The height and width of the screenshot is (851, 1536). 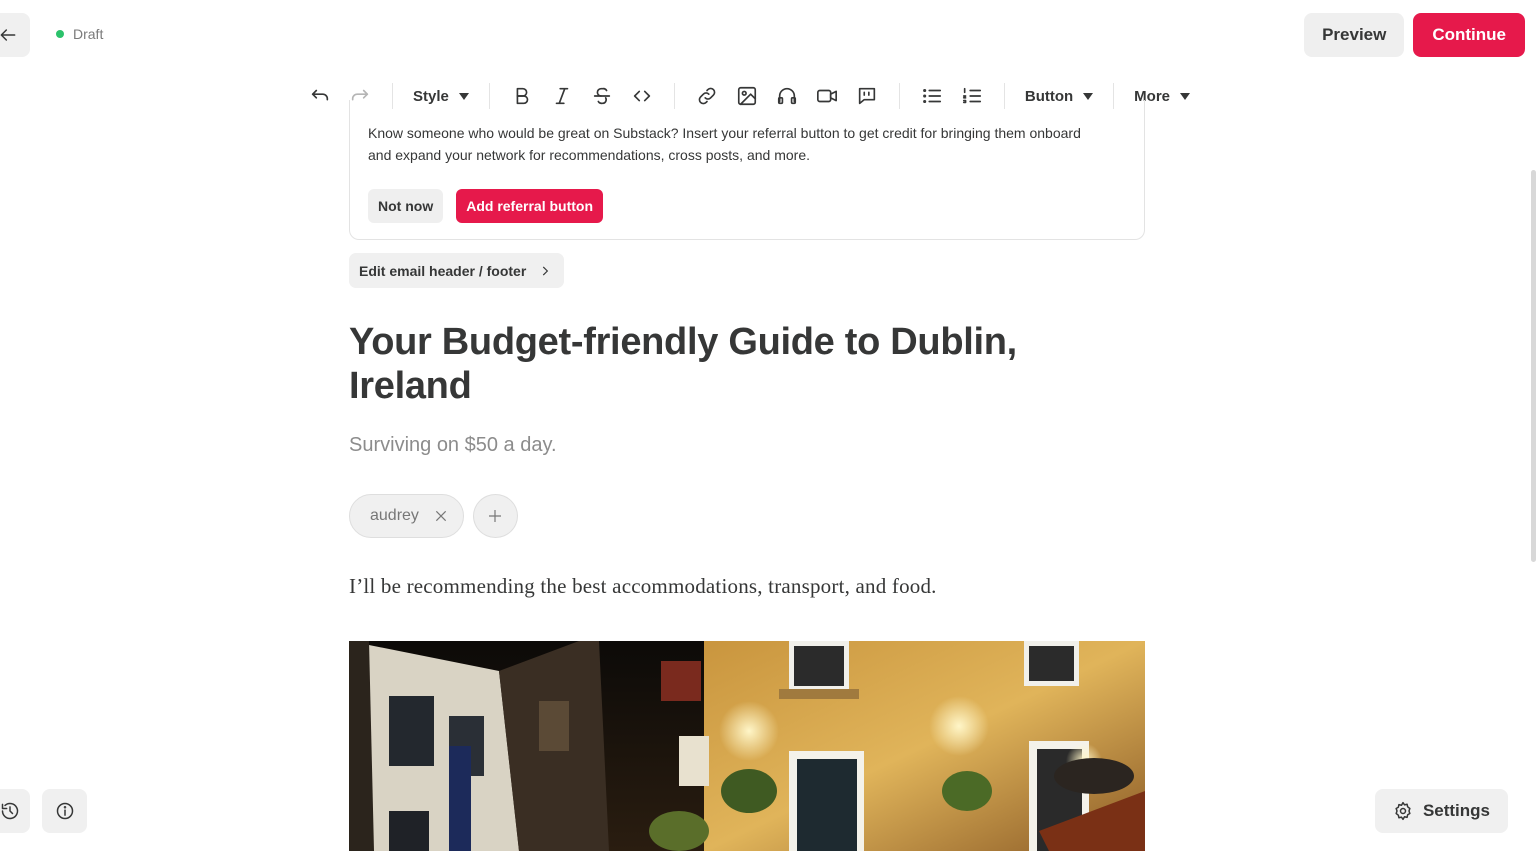 What do you see at coordinates (8, 35) in the screenshot?
I see `arrow-left-icon` at bounding box center [8, 35].